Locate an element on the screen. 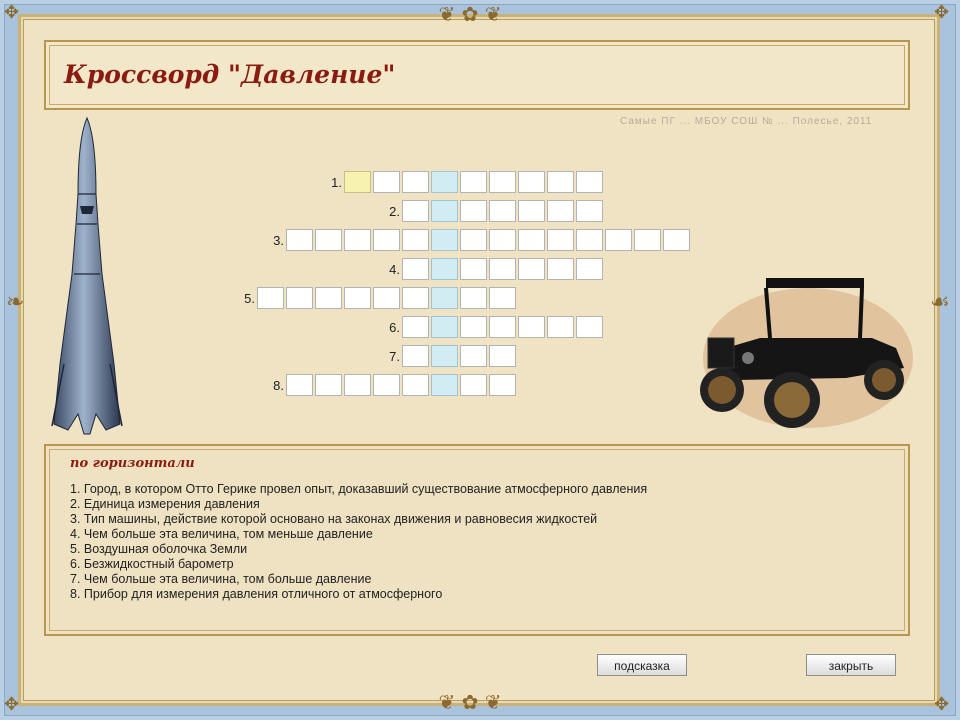  right-ornament-icon: ☙ is located at coordinates (940, 302).